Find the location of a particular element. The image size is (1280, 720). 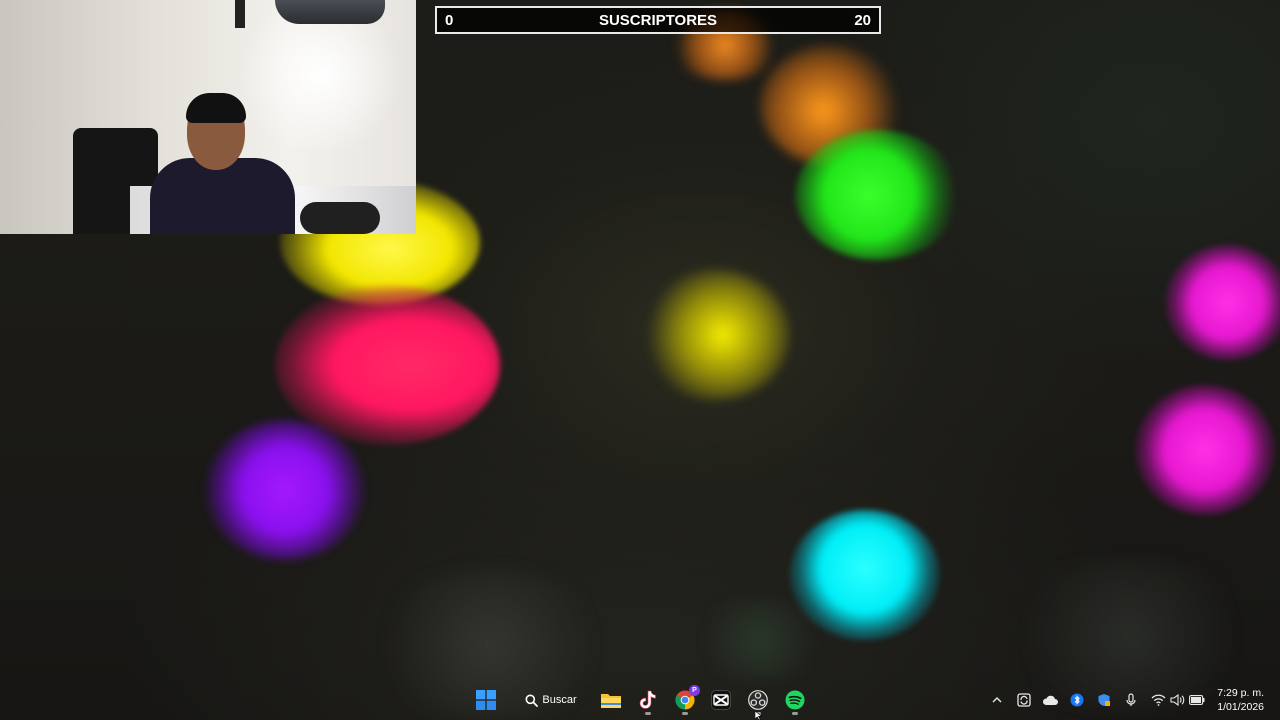

battery-icon is located at coordinates (1197, 700).